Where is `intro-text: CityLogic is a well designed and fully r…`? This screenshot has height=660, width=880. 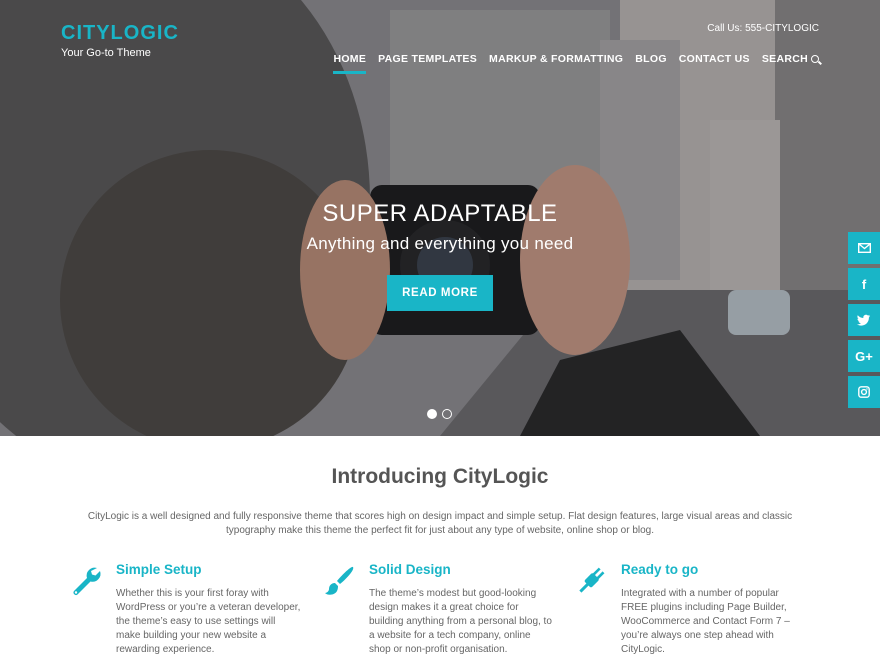
intro-text: CityLogic is a well designed and fully r… is located at coordinates (440, 523).